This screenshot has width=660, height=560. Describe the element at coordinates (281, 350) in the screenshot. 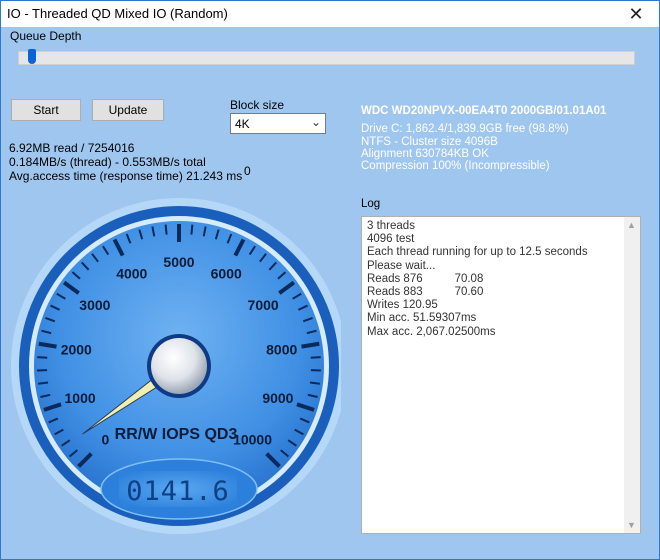

I see `gauge-scale-label: 8000` at that location.